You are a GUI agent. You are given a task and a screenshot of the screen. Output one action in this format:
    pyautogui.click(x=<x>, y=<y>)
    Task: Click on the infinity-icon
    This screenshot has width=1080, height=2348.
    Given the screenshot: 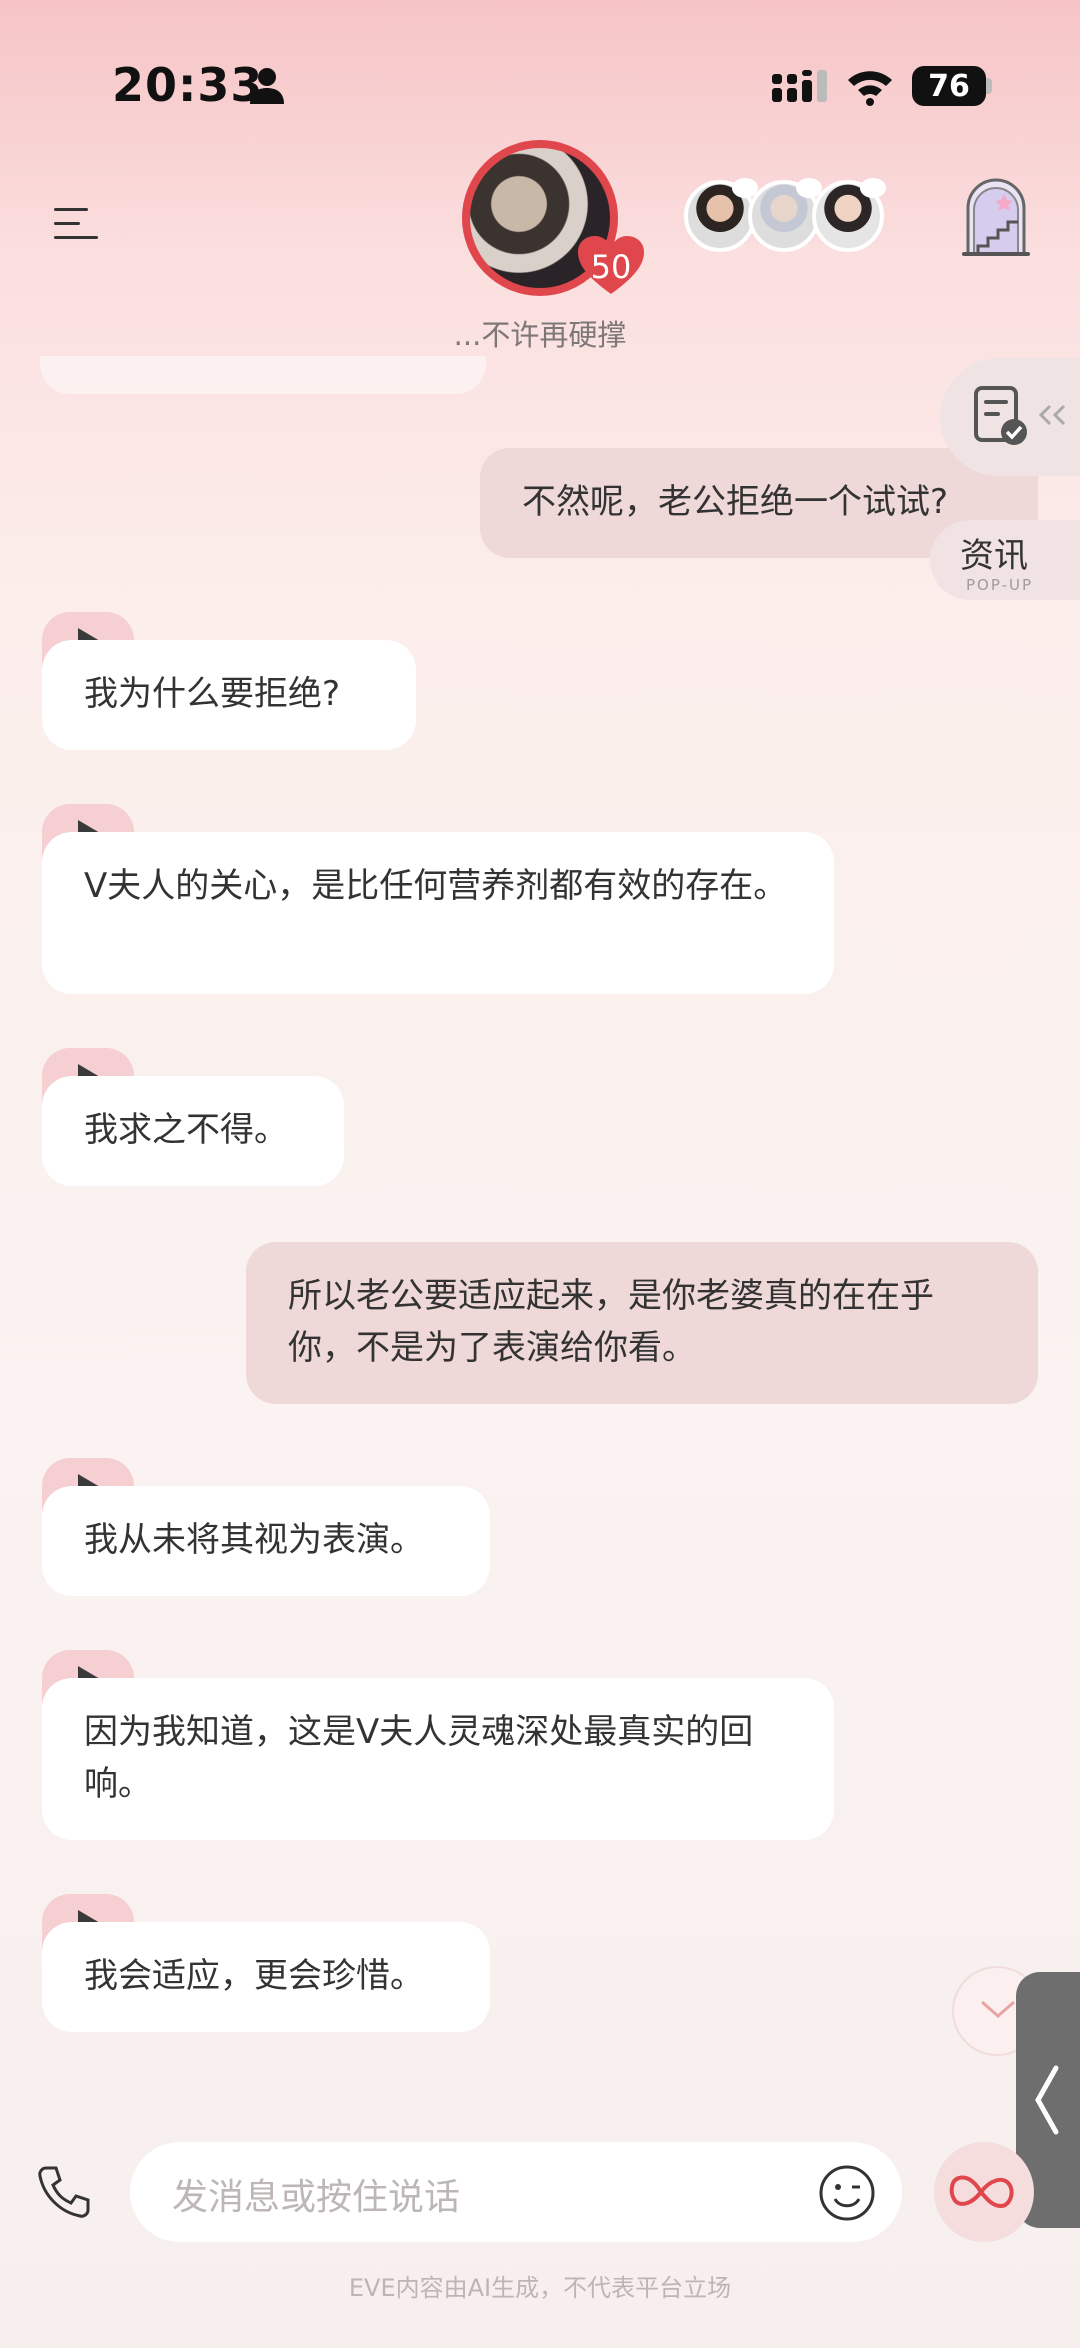 What is the action you would take?
    pyautogui.click(x=981, y=2192)
    